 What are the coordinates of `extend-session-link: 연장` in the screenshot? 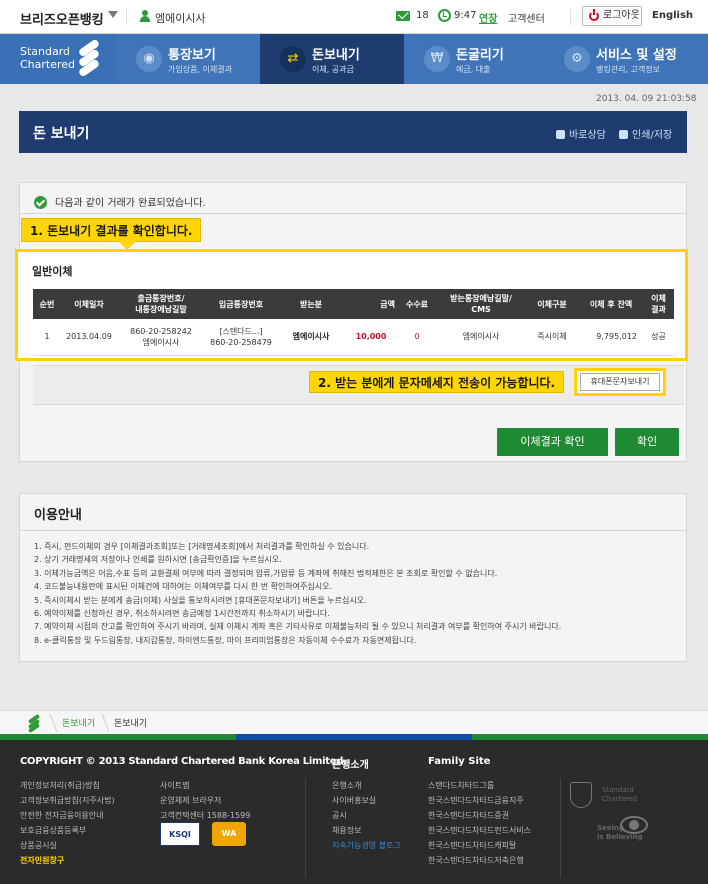 It's located at (488, 17).